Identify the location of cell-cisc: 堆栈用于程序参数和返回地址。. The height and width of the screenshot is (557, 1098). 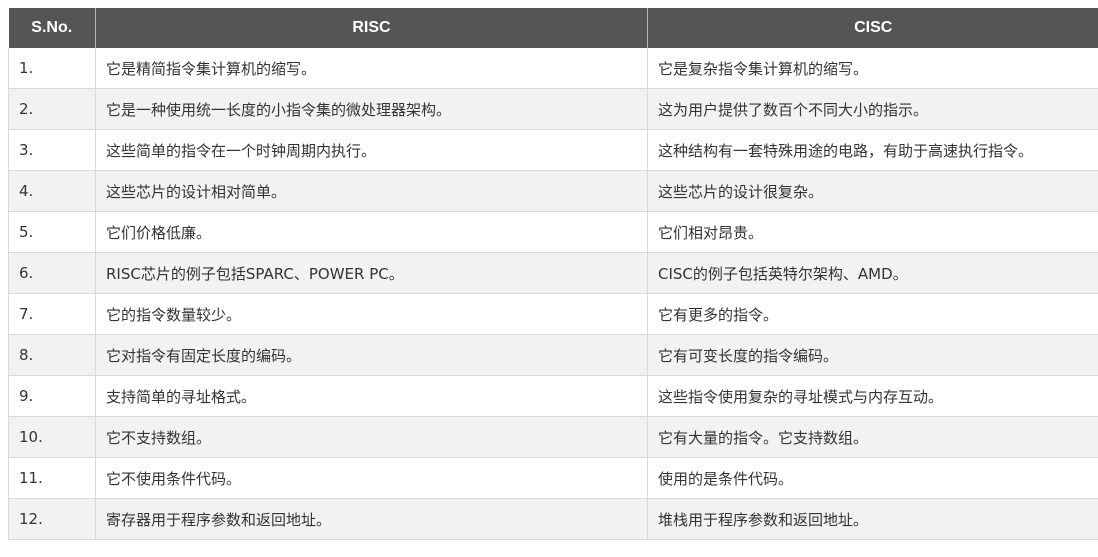
(872, 519).